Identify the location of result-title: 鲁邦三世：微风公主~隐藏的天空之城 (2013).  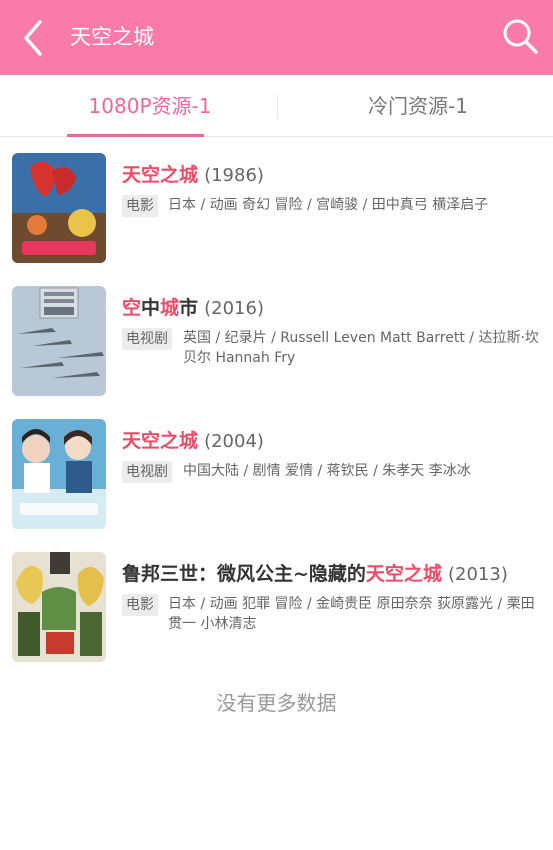
(315, 574).